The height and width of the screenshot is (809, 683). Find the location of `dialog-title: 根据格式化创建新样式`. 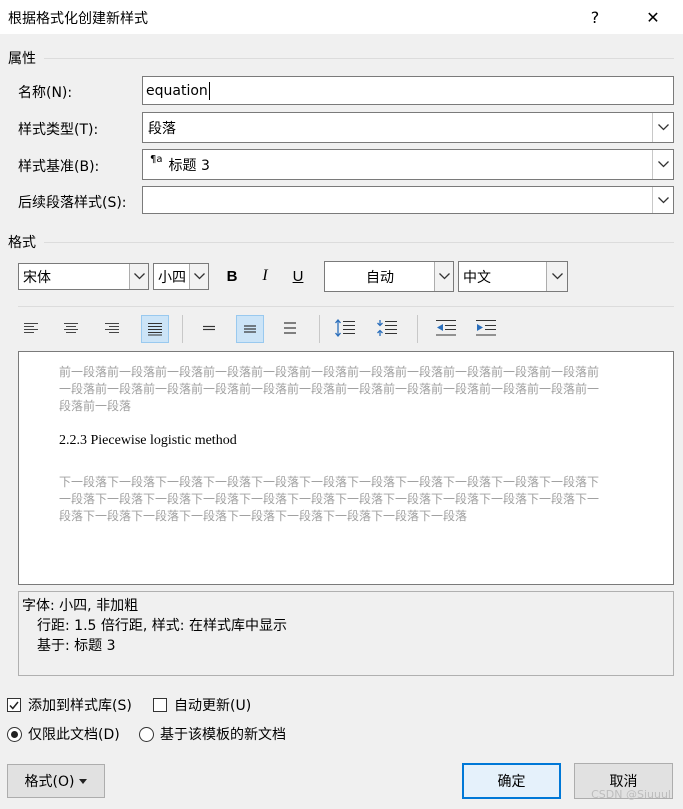

dialog-title: 根据格式化创建新样式 is located at coordinates (78, 19).